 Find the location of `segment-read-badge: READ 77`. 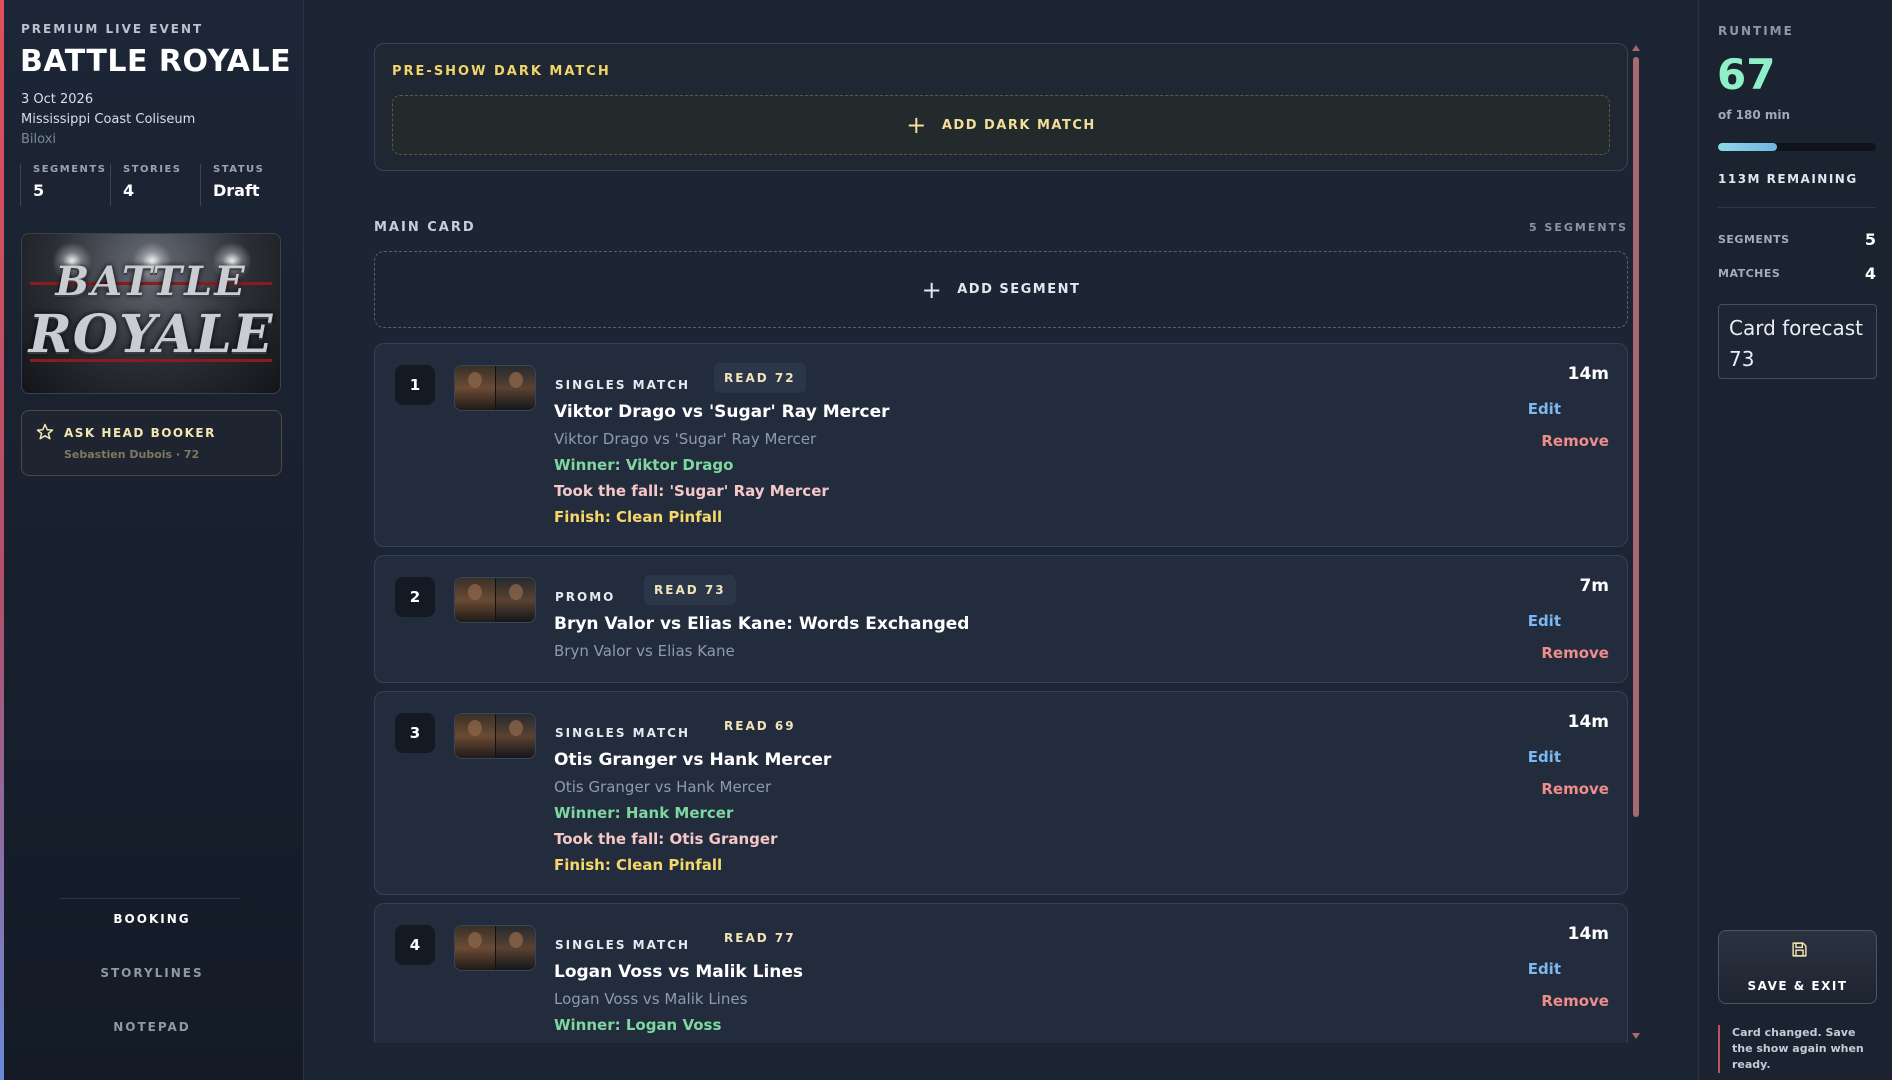

segment-read-badge: READ 77 is located at coordinates (760, 938).